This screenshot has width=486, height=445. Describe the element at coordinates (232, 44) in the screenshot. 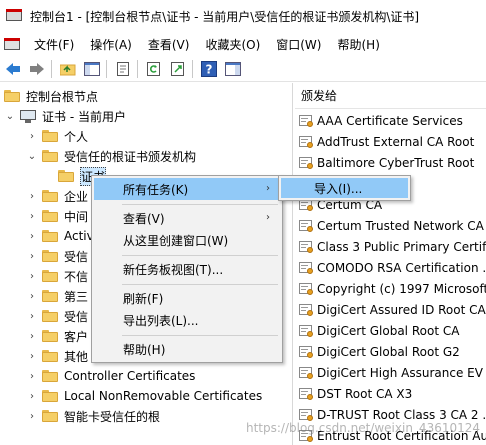

I see `menu-favorites: 收藏夹(O)` at that location.